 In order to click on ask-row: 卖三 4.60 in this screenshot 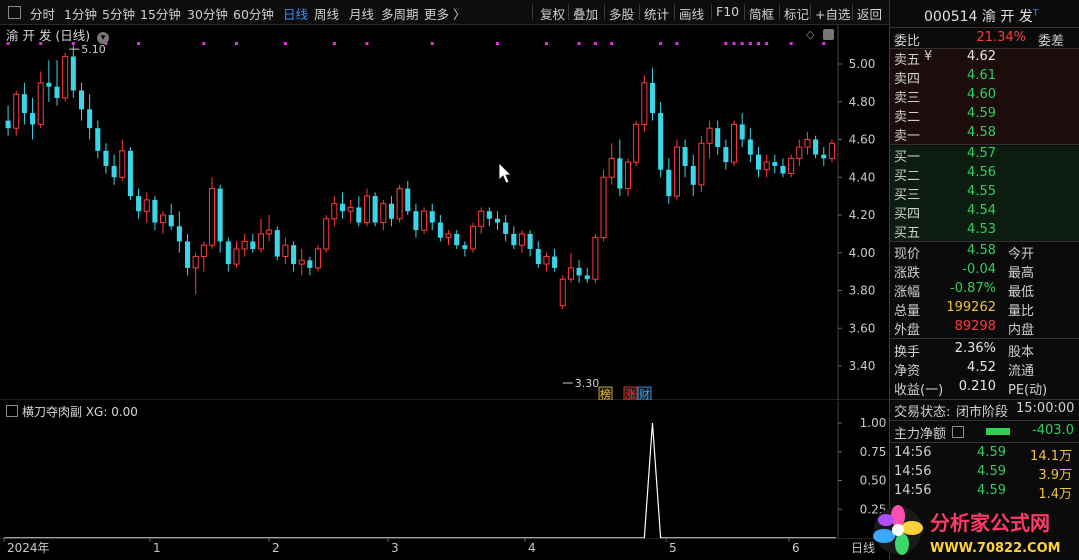, I will do `click(984, 96)`.